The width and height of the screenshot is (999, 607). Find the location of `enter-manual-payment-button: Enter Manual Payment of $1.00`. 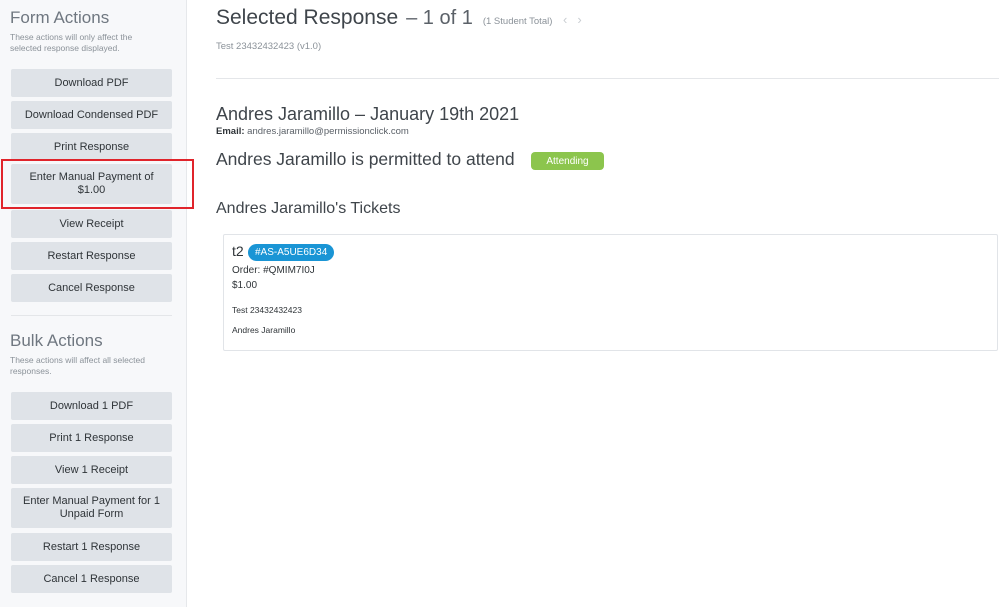

enter-manual-payment-button: Enter Manual Payment of $1.00 is located at coordinates (91, 184).